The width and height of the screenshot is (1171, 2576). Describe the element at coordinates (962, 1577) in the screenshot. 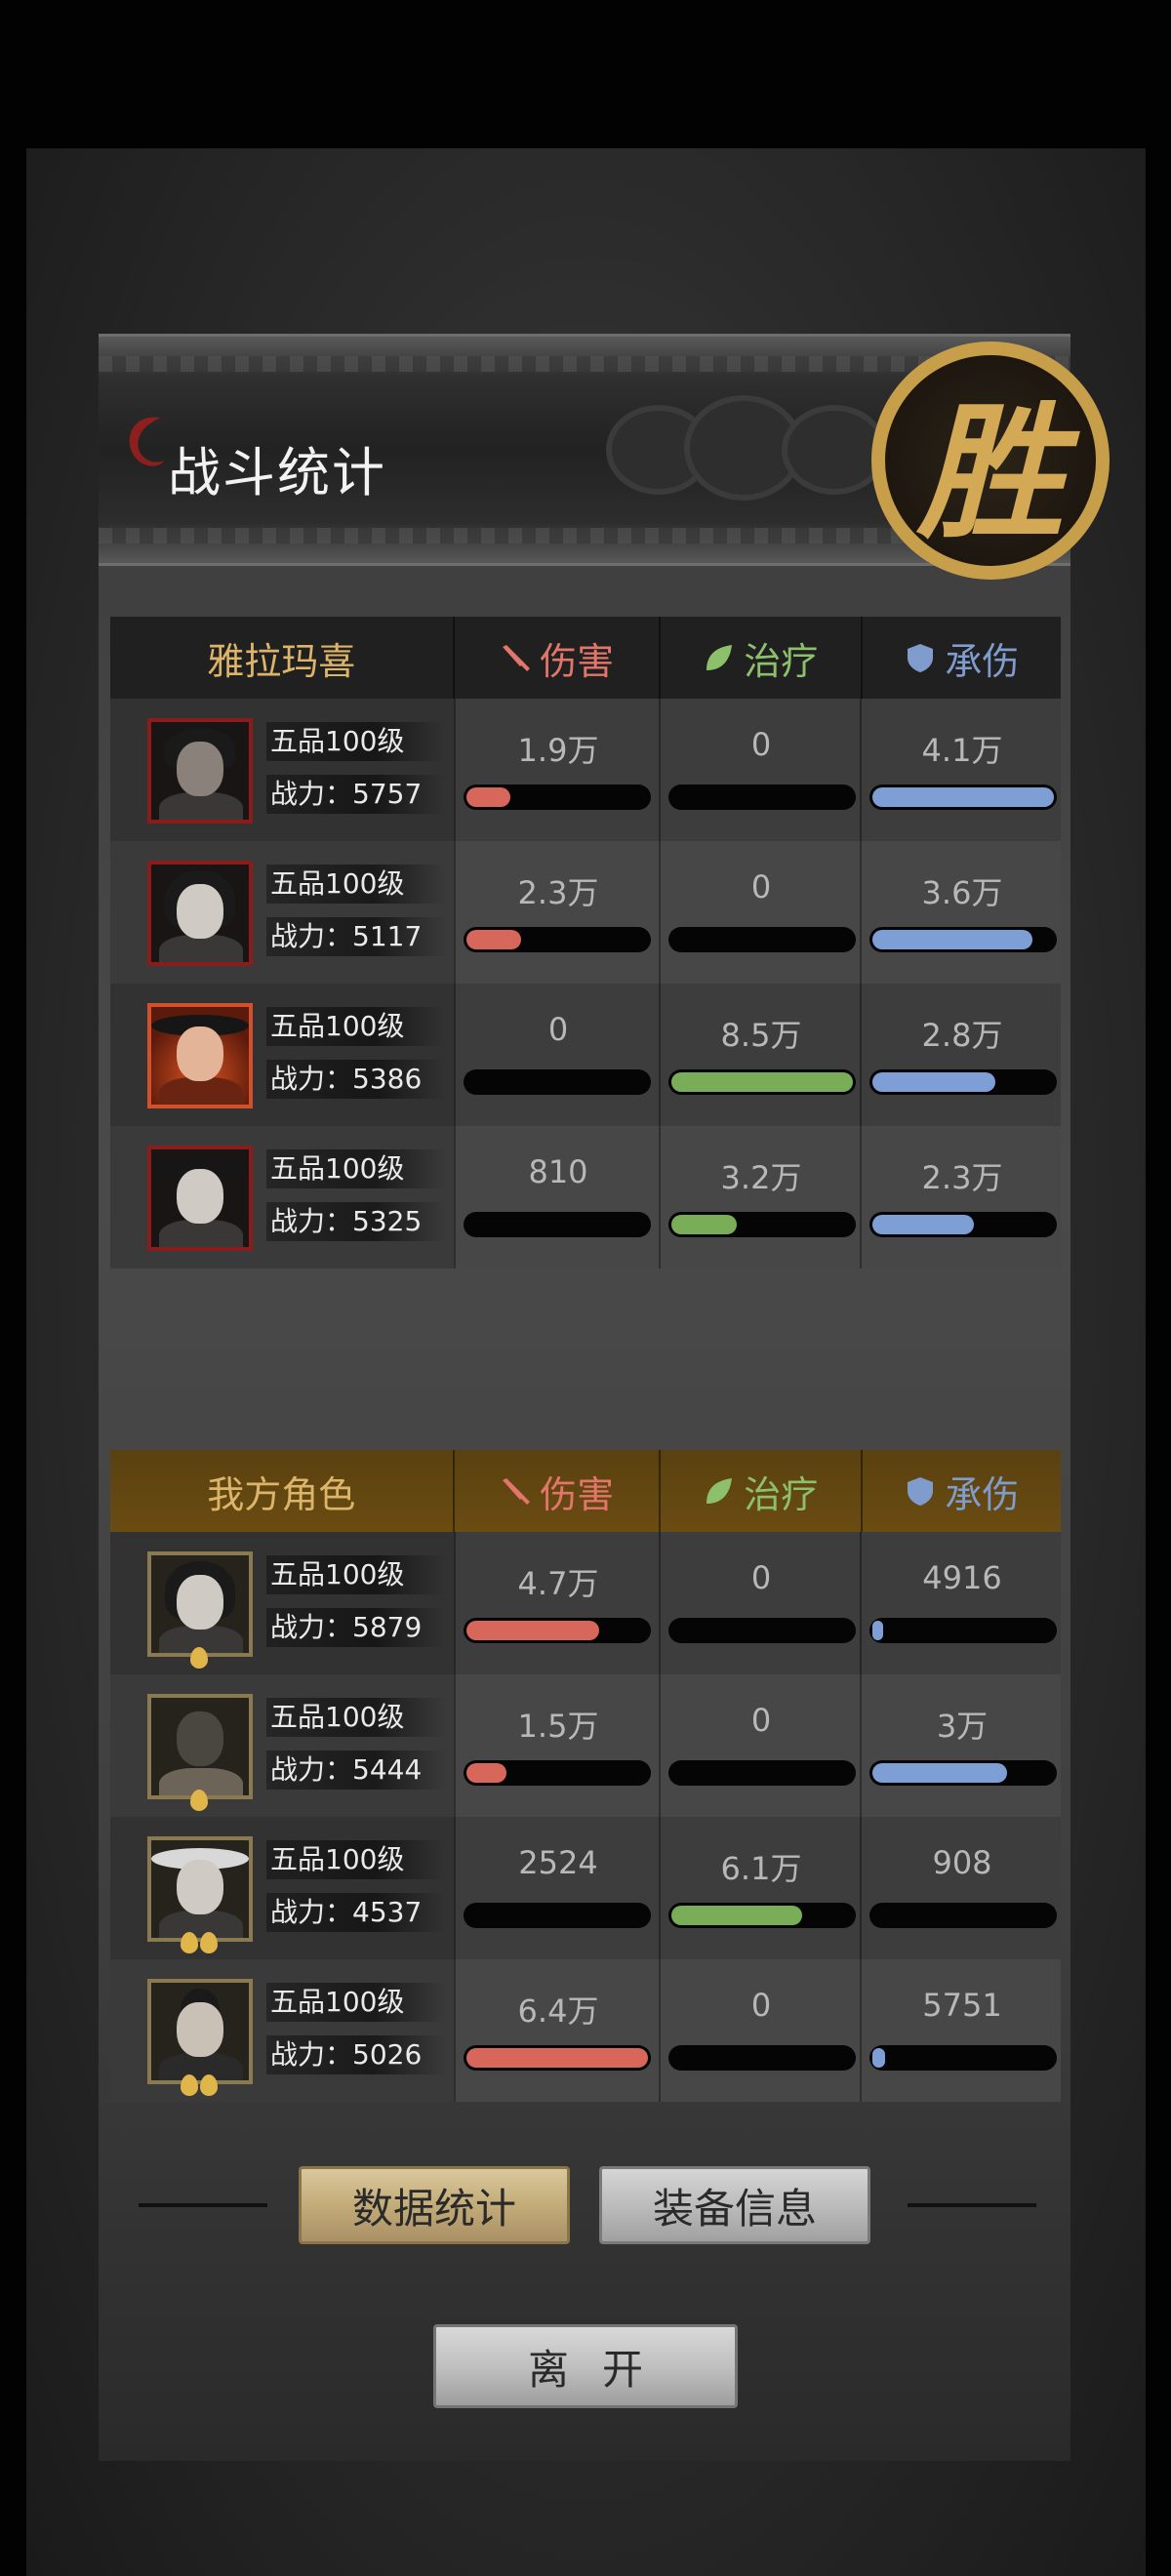

I see `tanked-value: 4916` at that location.